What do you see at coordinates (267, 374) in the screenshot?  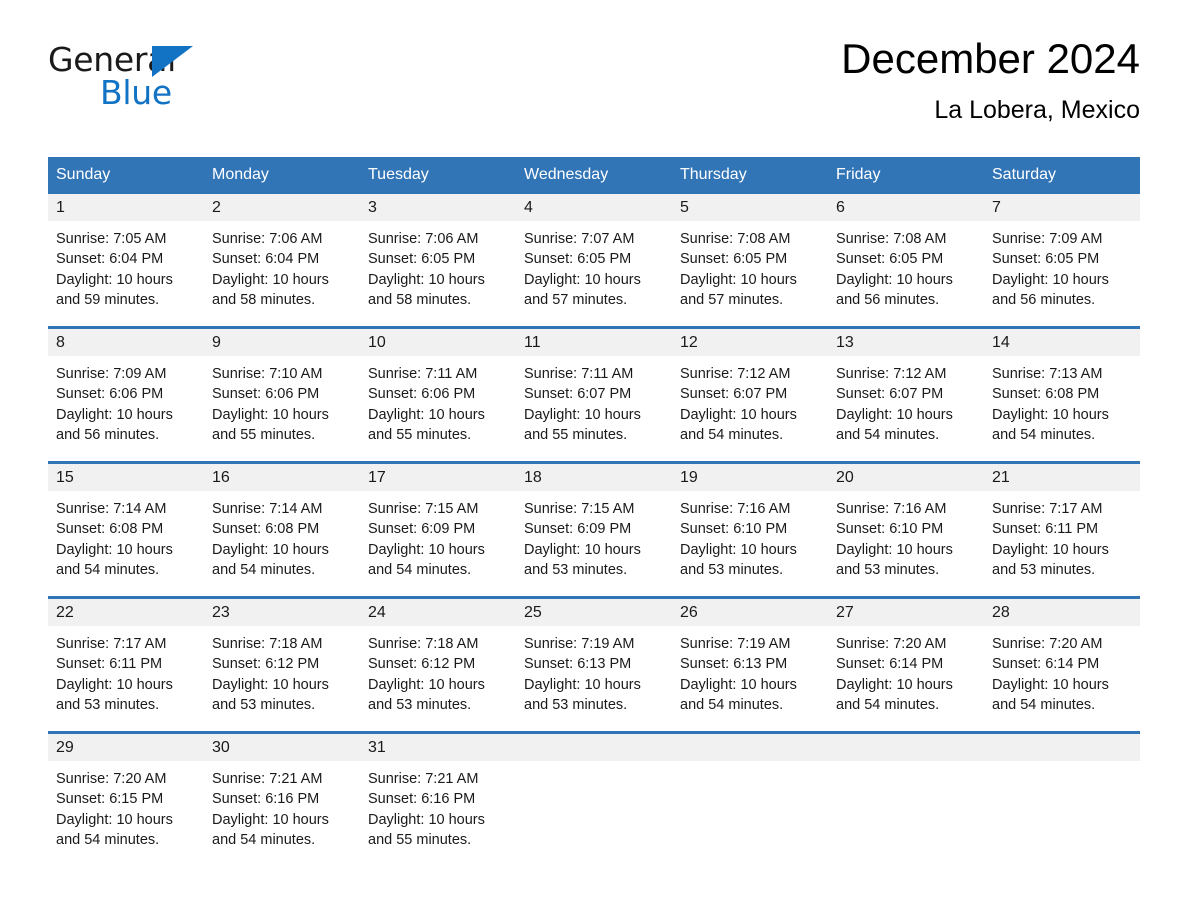 I see `sunrise-text: Sunrise: 7:10 AM` at bounding box center [267, 374].